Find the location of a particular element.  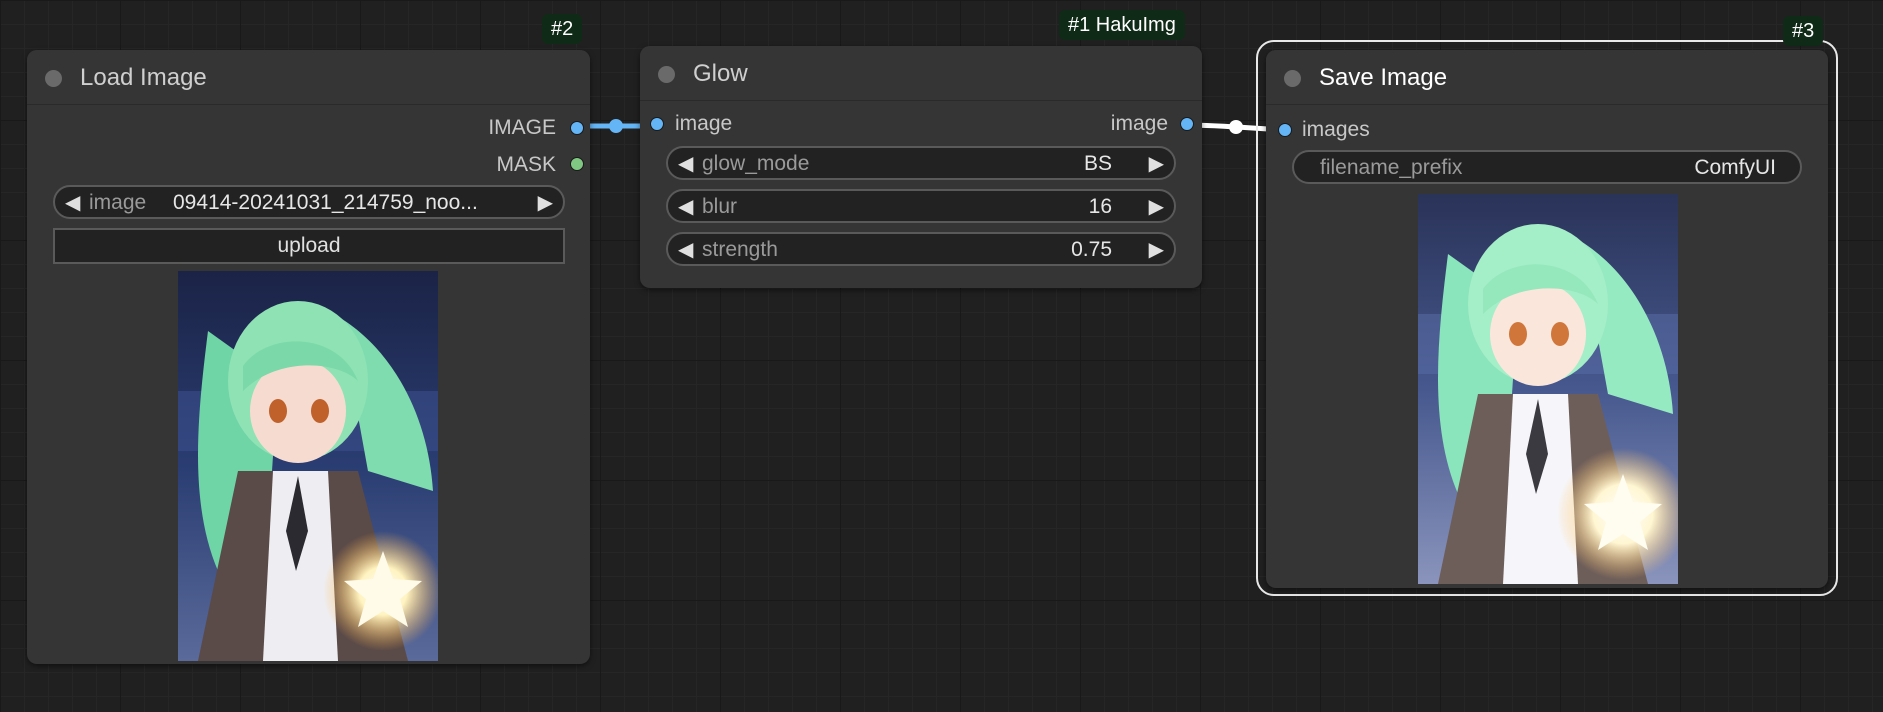

node-id-badge-save-image: #3 is located at coordinates (1803, 31).